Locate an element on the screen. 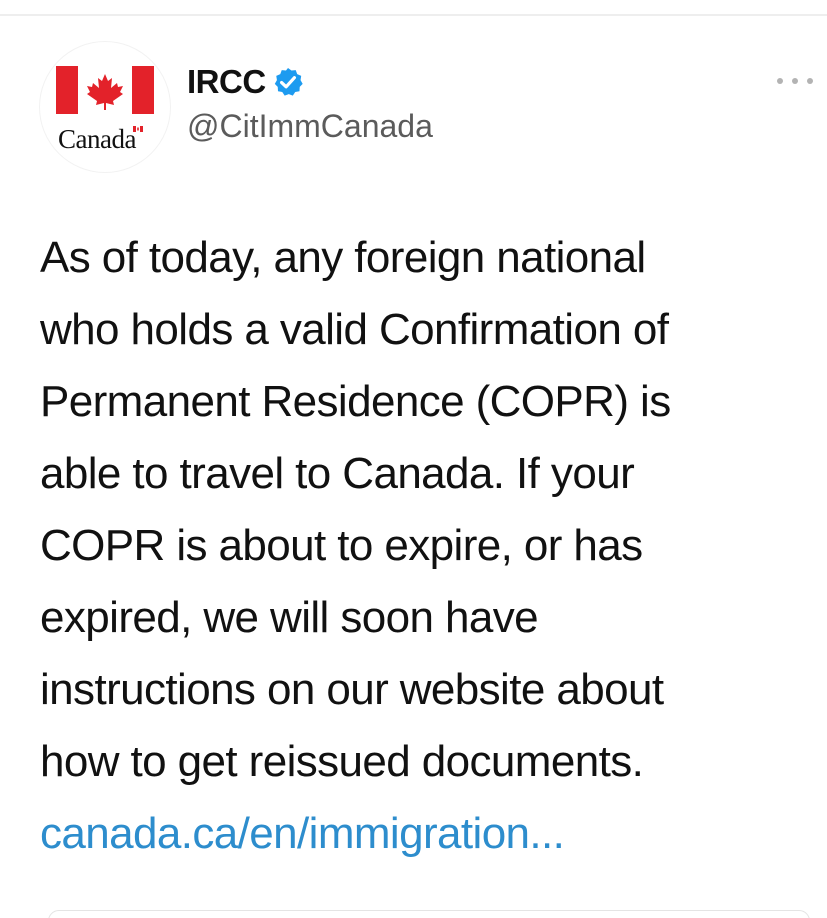 This screenshot has height=918, width=827. canada-flag-icon is located at coordinates (105, 90).